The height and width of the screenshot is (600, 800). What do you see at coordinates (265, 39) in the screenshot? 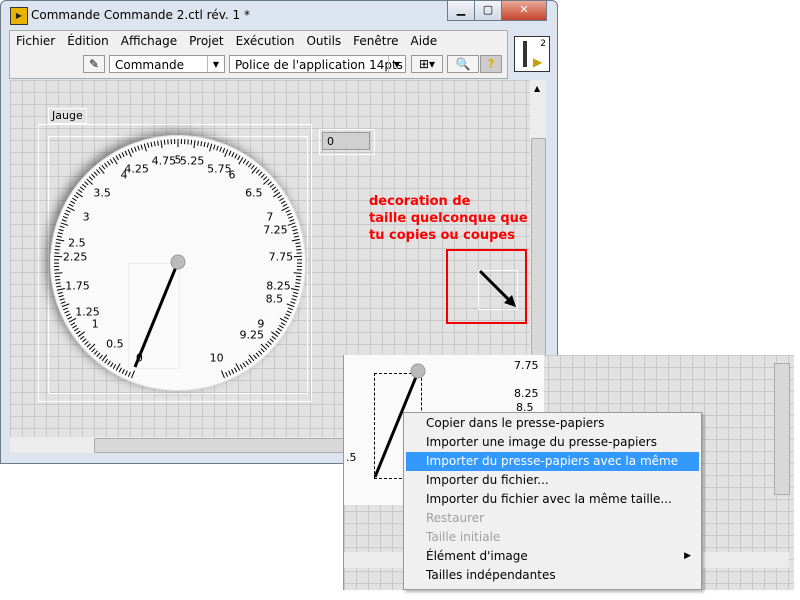
I see `menu-execution: Exécution` at bounding box center [265, 39].